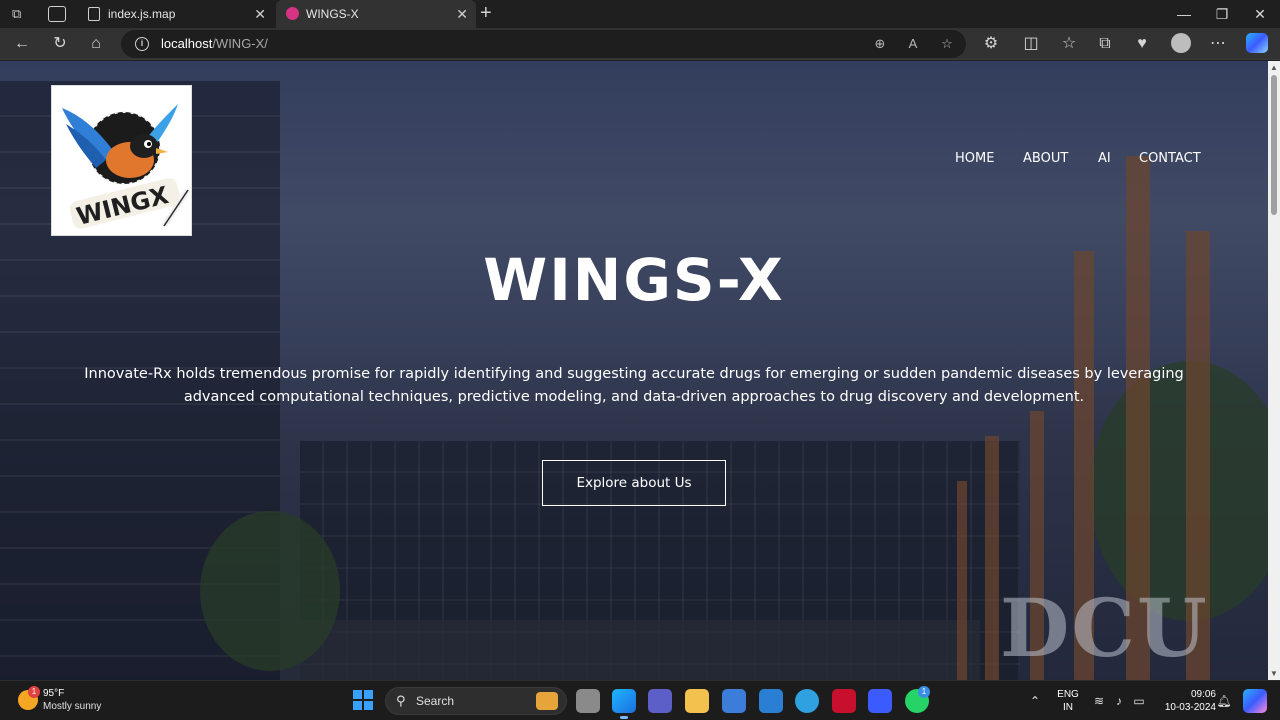 This screenshot has height=720, width=1280. I want to click on refresh-icon: ↻, so click(60, 44).